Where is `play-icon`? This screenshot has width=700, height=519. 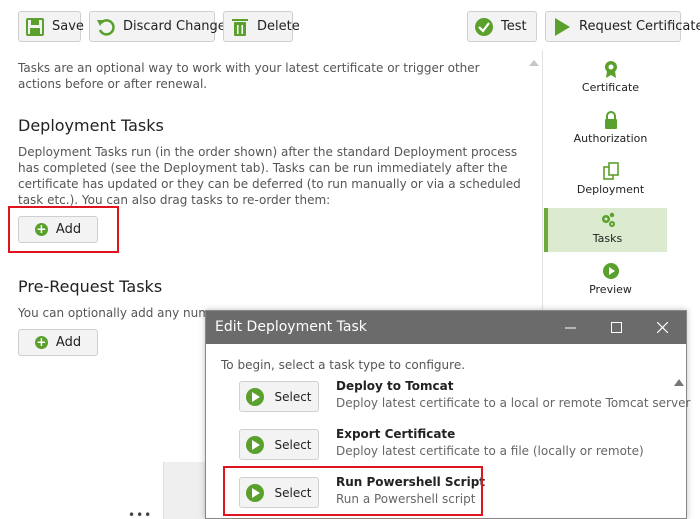 play-icon is located at coordinates (562, 27).